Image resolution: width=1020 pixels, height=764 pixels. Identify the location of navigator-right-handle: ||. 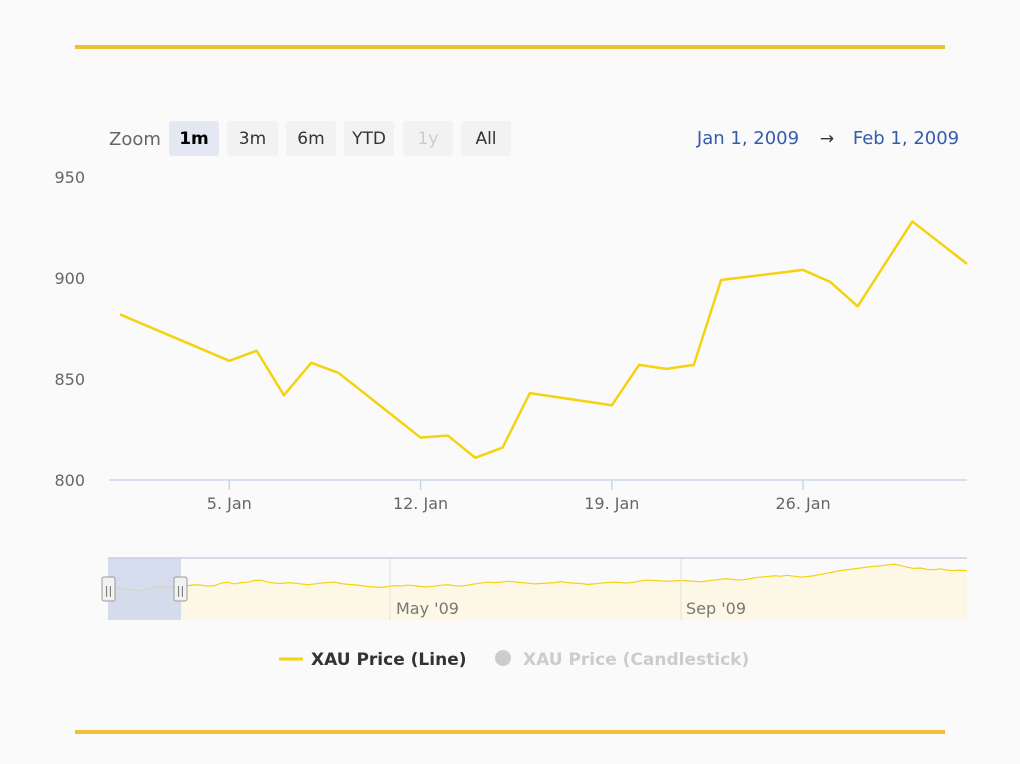
(180, 589).